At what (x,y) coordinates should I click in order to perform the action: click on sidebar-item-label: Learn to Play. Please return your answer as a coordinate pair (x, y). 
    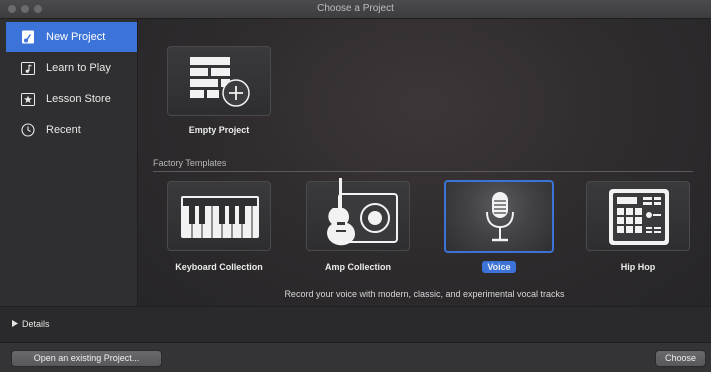
    Looking at the image, I should click on (78, 68).